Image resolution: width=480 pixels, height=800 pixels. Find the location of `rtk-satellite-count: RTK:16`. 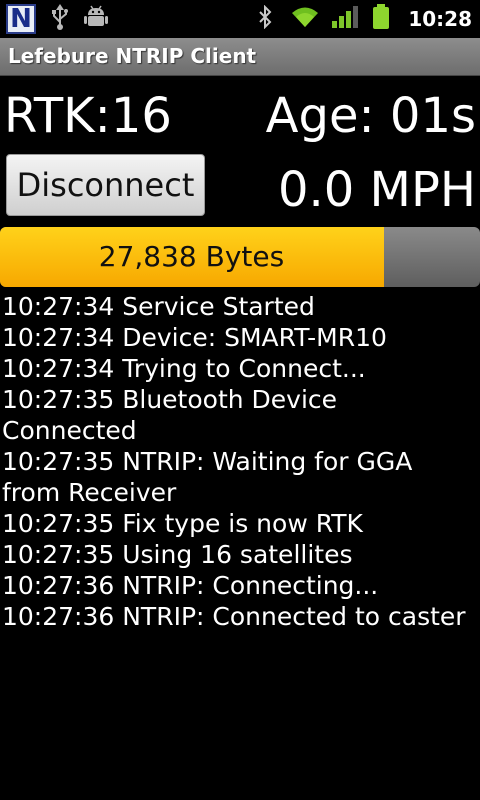

rtk-satellite-count: RTK:16 is located at coordinates (88, 116).